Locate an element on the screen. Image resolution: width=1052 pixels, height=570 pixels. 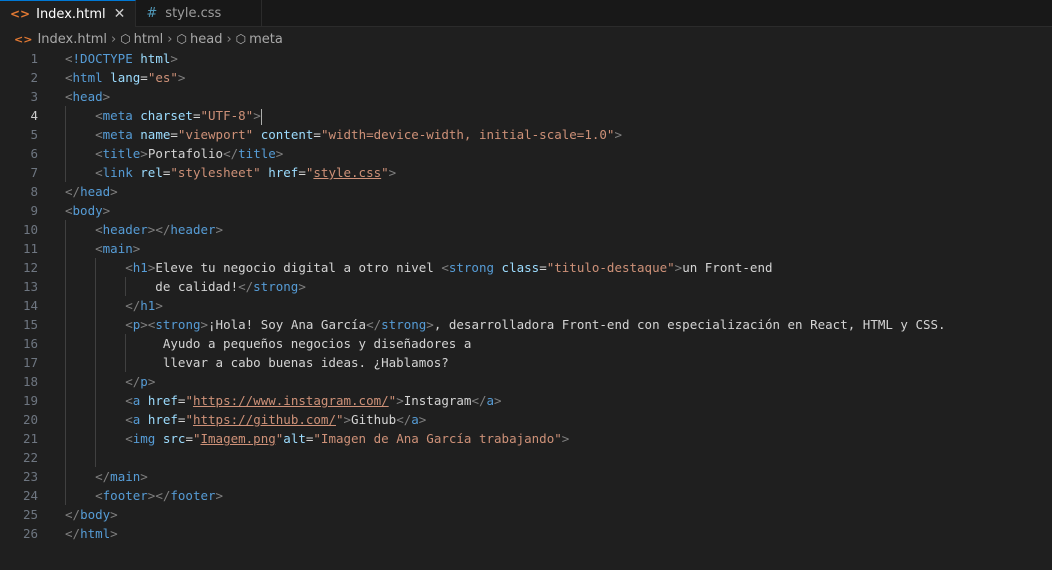
code-token: h1 is located at coordinates (140, 267).